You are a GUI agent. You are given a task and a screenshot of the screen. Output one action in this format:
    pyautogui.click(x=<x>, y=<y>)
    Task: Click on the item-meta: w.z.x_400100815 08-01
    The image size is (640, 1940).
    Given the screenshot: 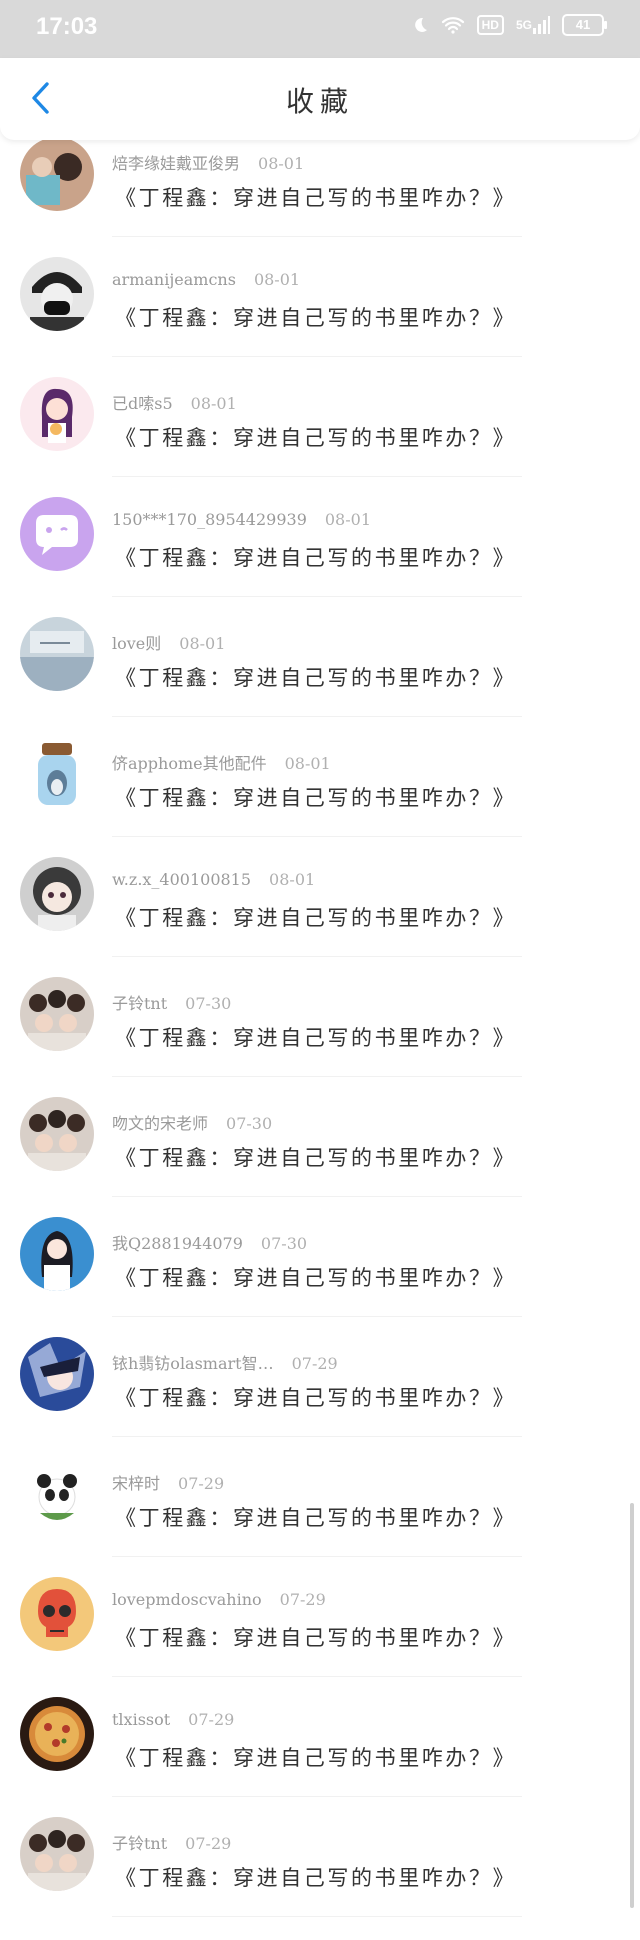 What is the action you would take?
    pyautogui.click(x=213, y=879)
    